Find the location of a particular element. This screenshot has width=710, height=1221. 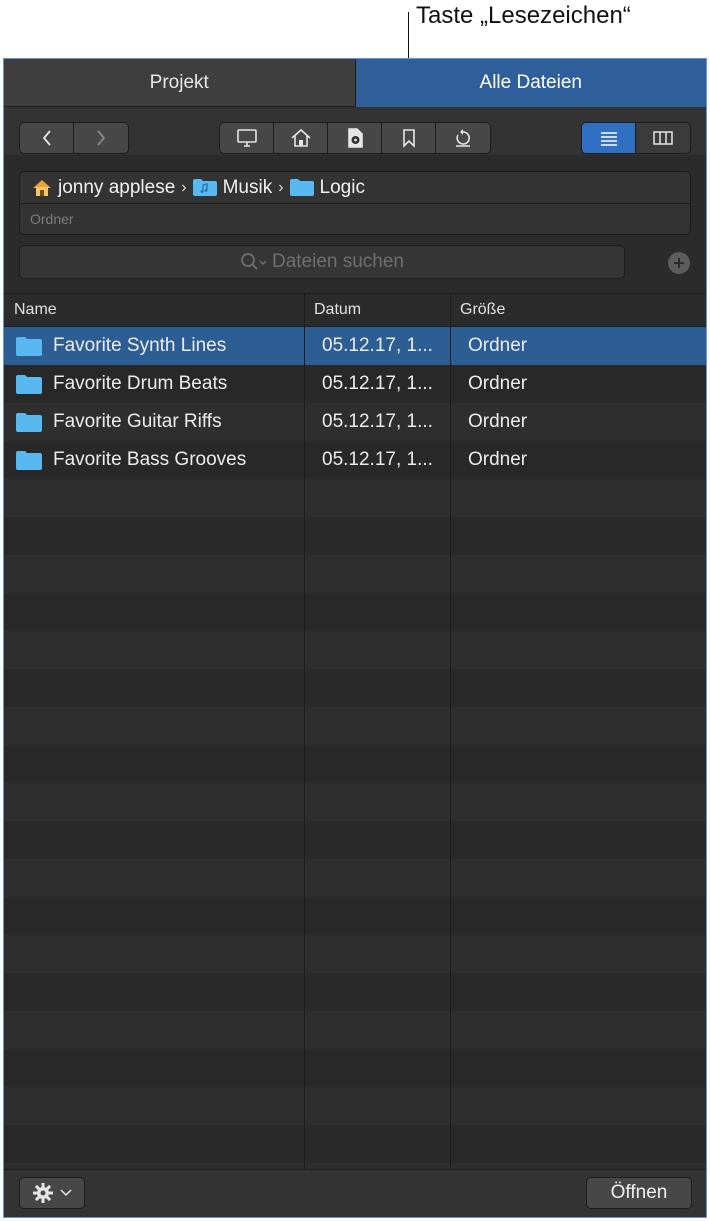

column-header-name: Name is located at coordinates (35, 310).